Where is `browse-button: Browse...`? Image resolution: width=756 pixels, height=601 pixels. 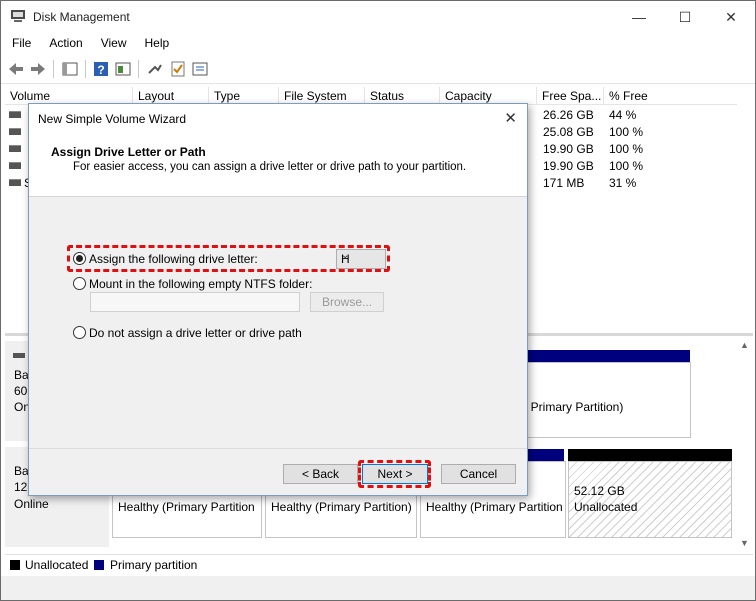
browse-button: Browse... is located at coordinates (347, 302).